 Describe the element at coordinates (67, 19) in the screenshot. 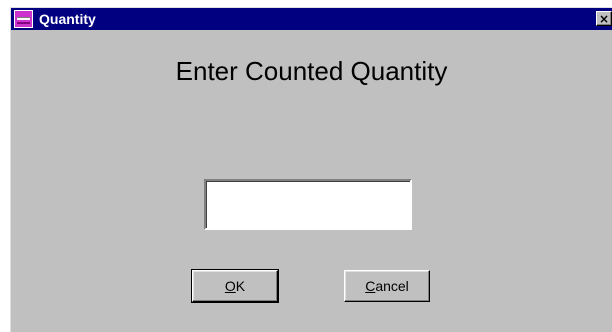

I see `window-title: Quantity` at that location.